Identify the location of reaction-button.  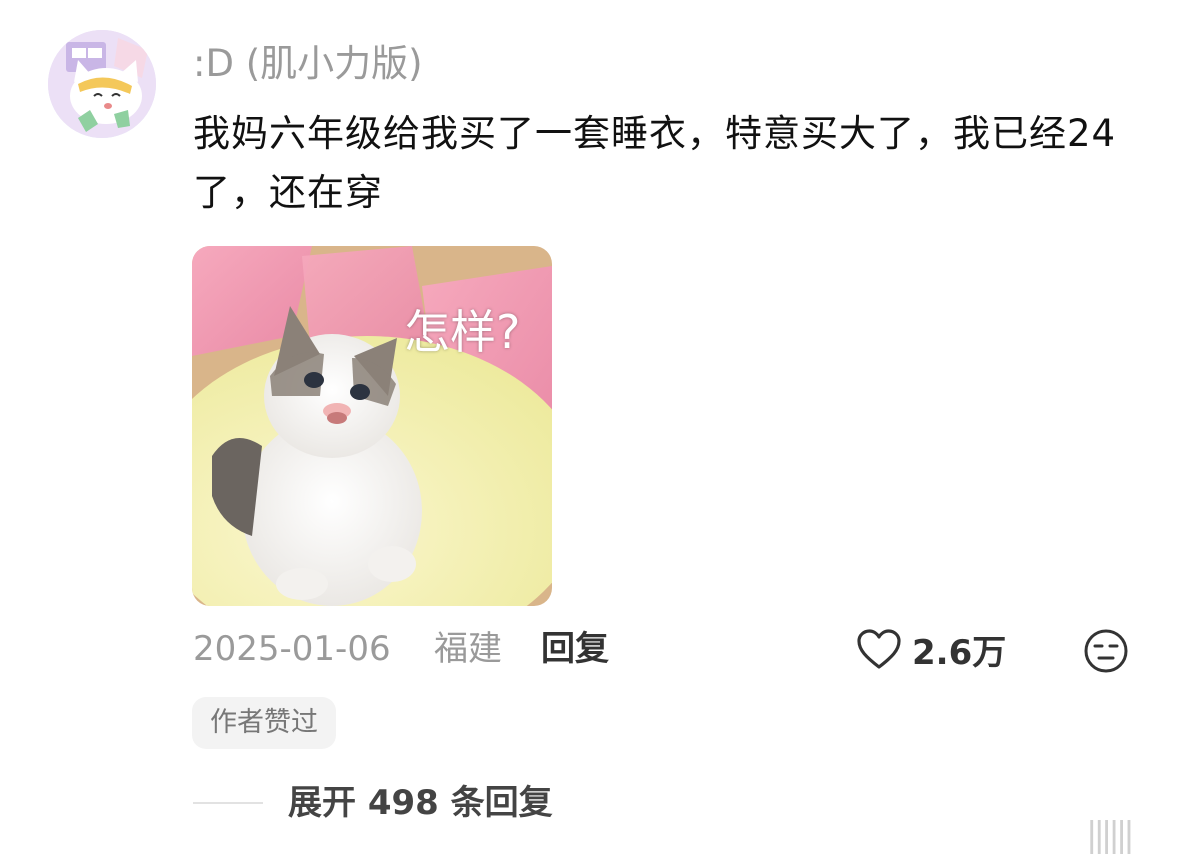
(1106, 651).